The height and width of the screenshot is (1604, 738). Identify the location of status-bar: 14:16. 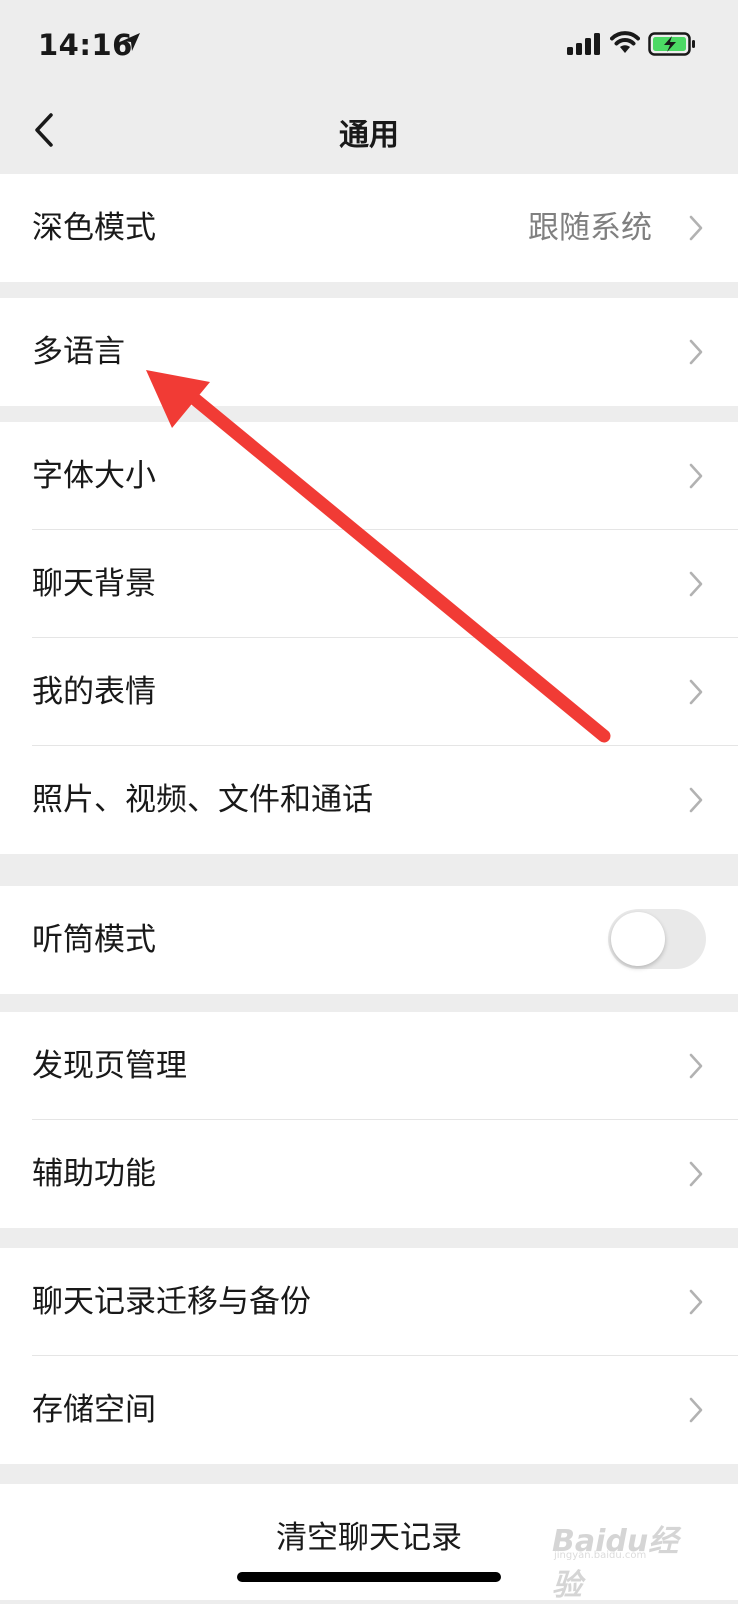
(369, 44).